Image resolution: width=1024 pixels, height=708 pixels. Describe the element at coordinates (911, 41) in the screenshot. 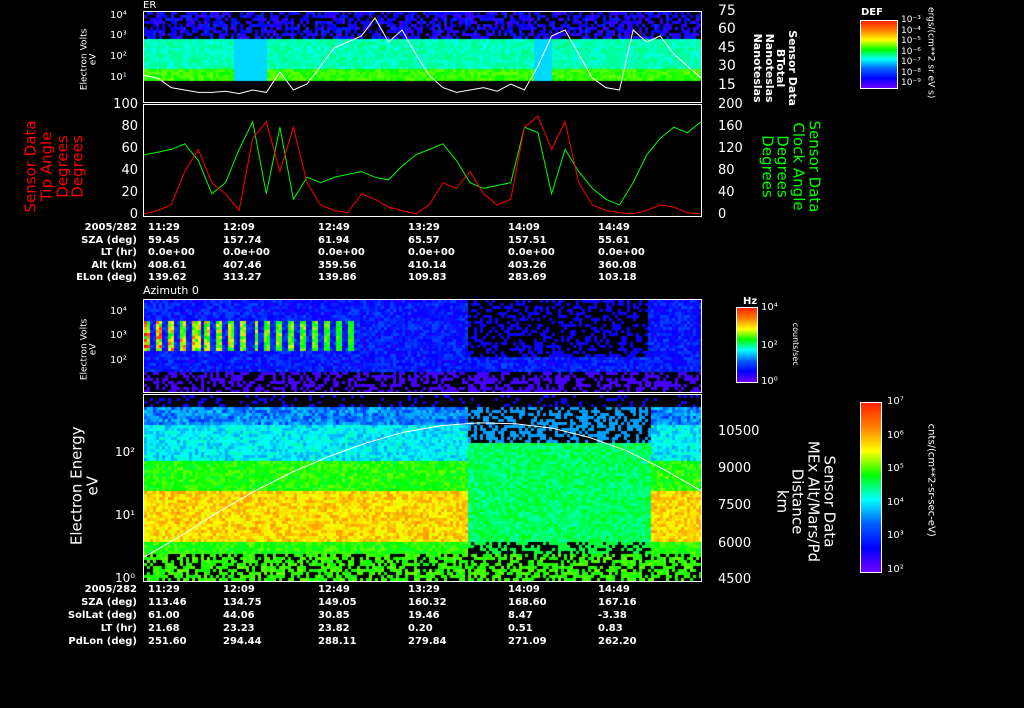

I see `cb-tick: 10⁻⁵` at that location.